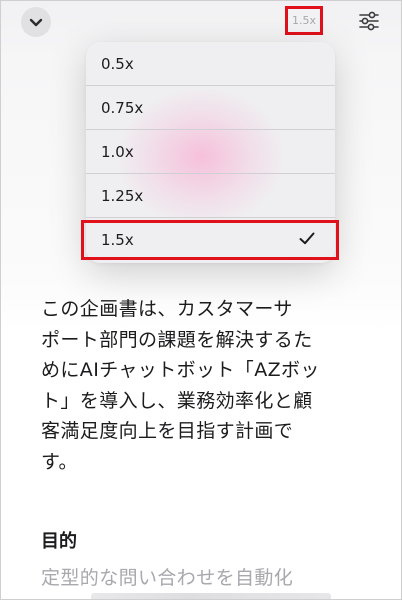  Describe the element at coordinates (211, 596) in the screenshot. I see `faded-text-line` at that location.